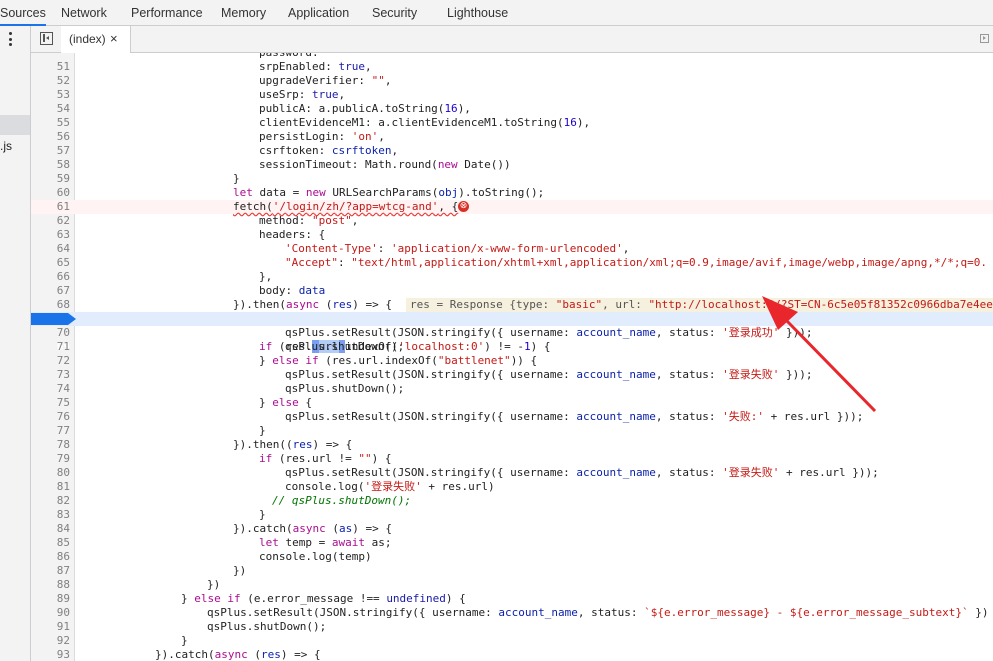 The height and width of the screenshot is (661, 993). Describe the element at coordinates (50, 249) in the screenshot. I see `line-number: 64` at that location.